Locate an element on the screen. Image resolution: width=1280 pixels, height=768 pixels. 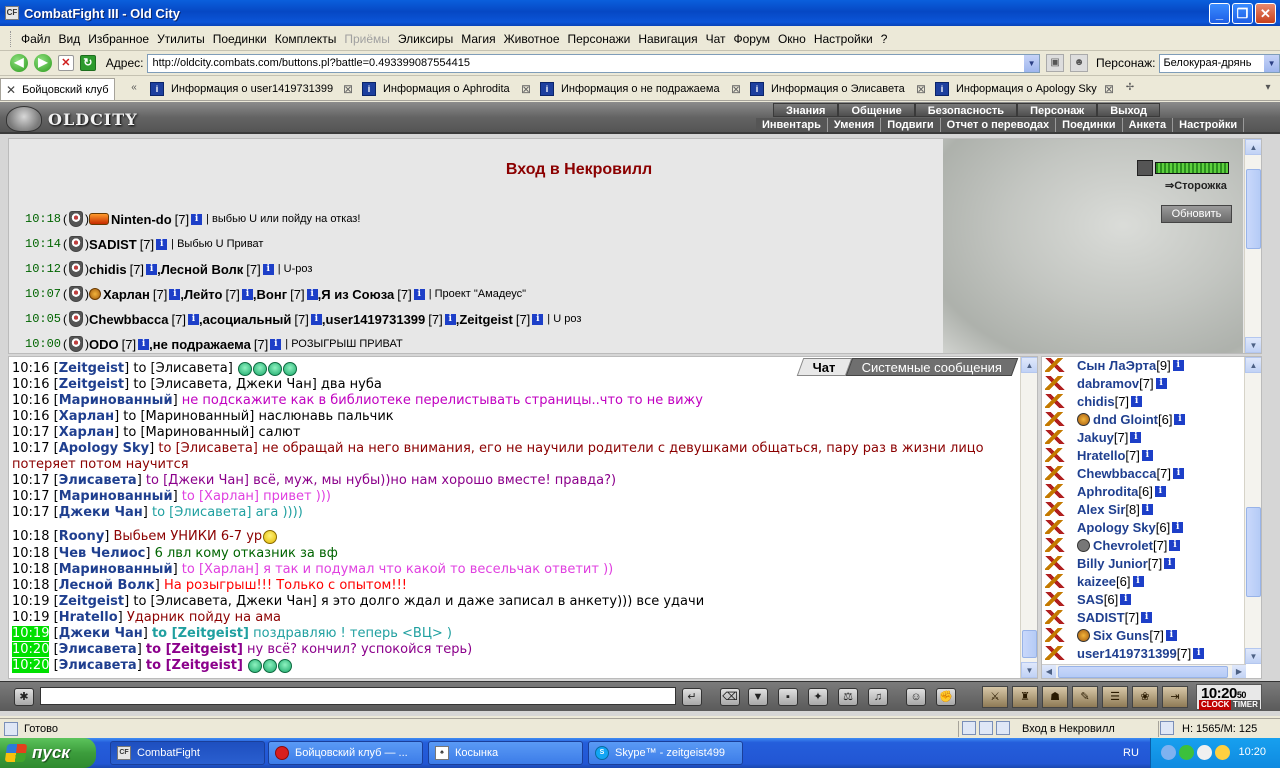
subnav-6: Настройки is located at coordinates (1209, 125).